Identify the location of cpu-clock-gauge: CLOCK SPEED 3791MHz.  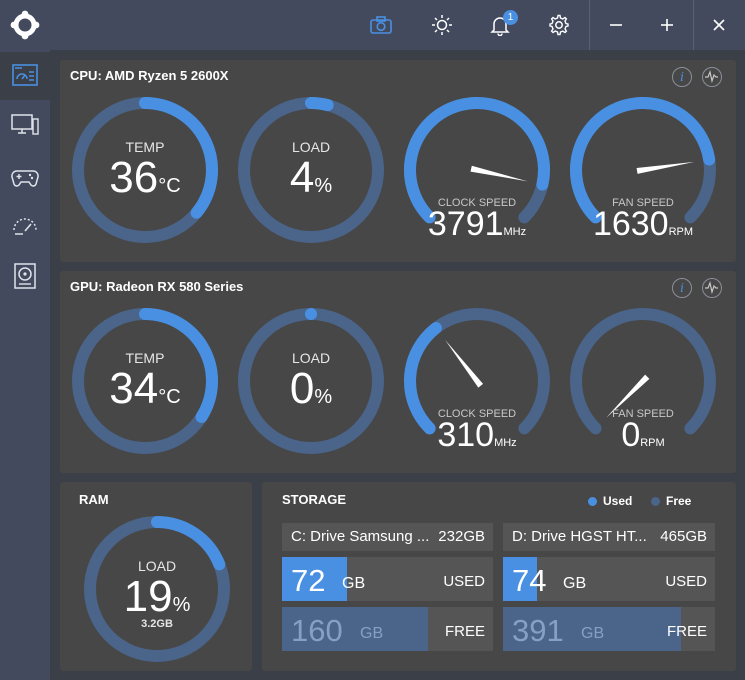
(477, 170).